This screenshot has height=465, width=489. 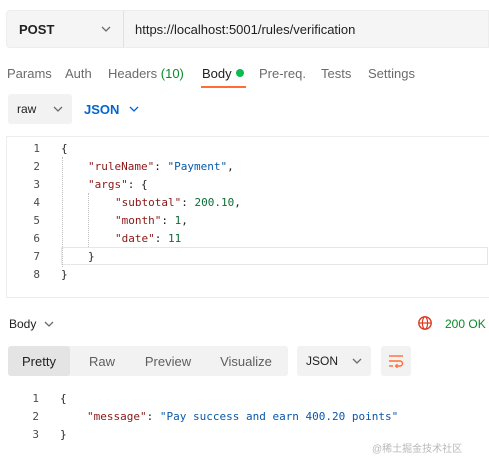 I want to click on code-text: "month": 1,, so click(x=151, y=220).